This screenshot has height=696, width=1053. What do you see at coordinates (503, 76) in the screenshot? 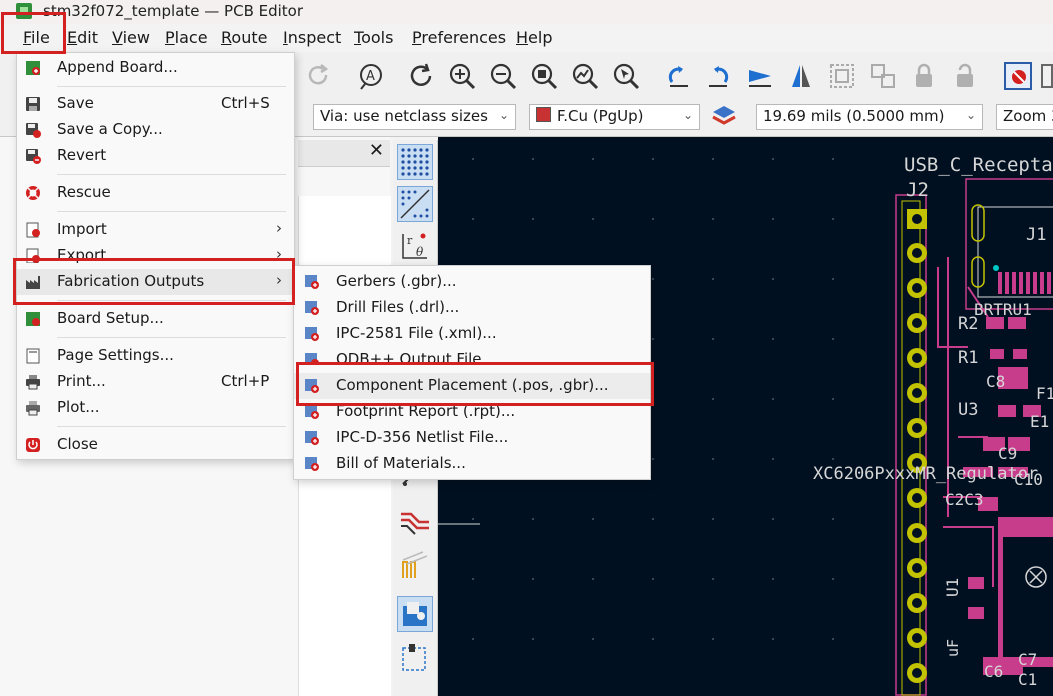
I see `zoom-out-icon` at bounding box center [503, 76].